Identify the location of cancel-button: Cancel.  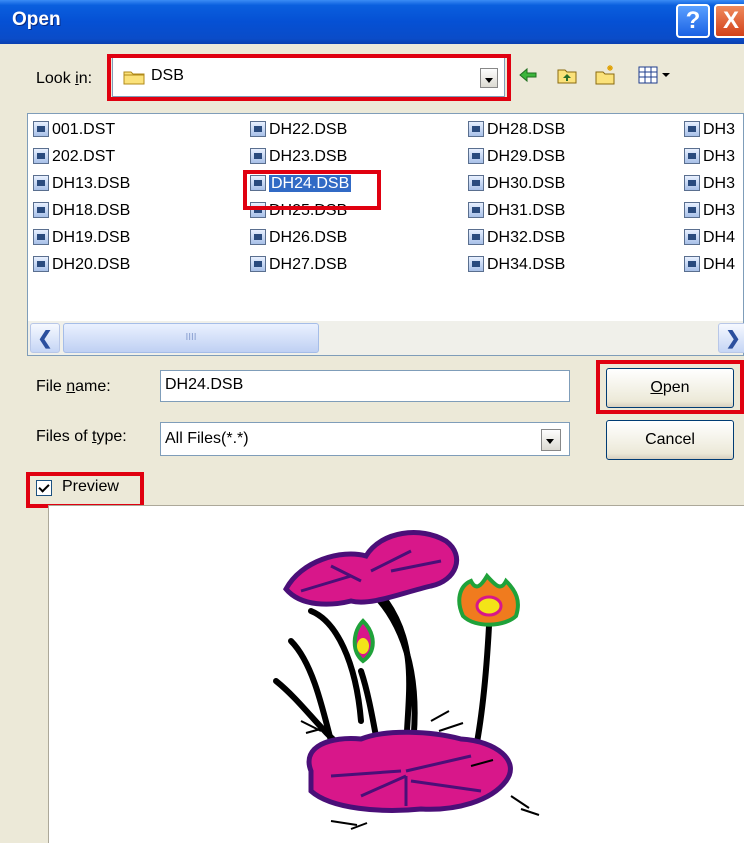
(670, 440).